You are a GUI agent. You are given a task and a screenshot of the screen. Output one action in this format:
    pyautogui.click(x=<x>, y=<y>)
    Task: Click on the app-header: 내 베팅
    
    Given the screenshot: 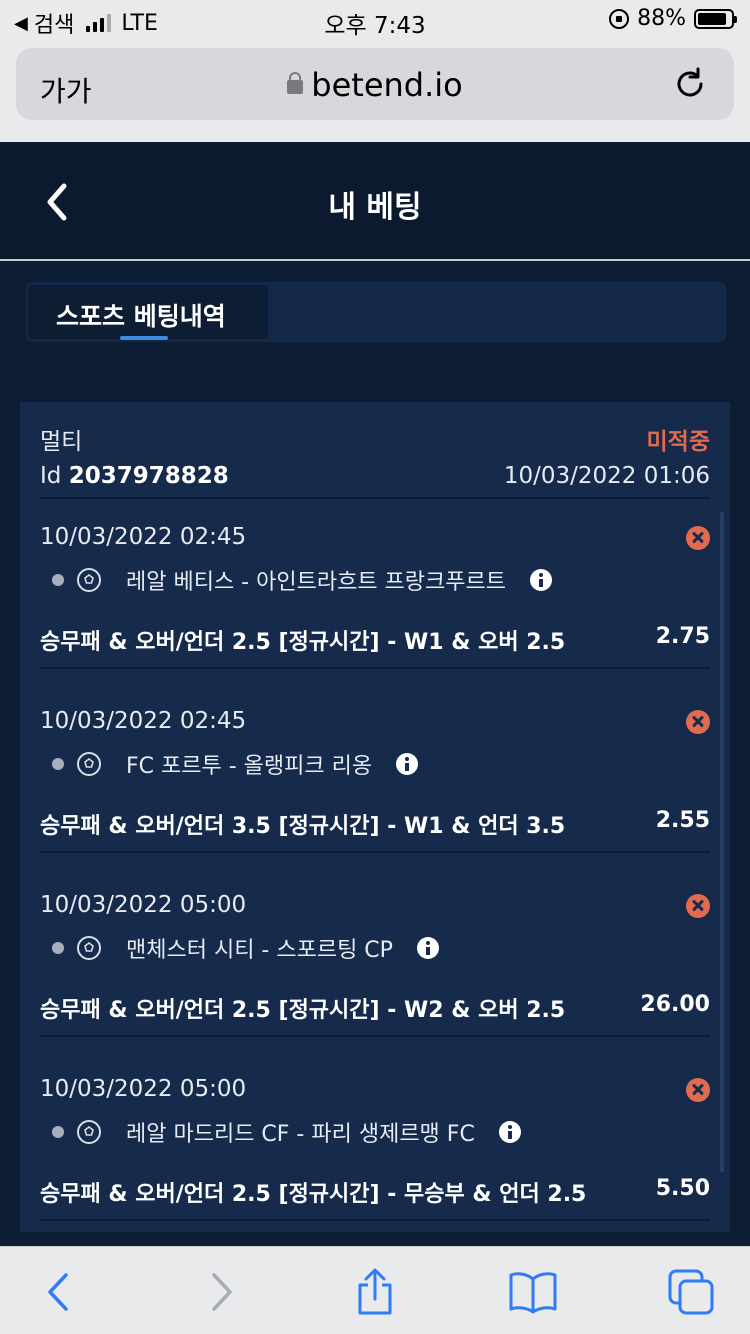 What is the action you would take?
    pyautogui.click(x=375, y=201)
    